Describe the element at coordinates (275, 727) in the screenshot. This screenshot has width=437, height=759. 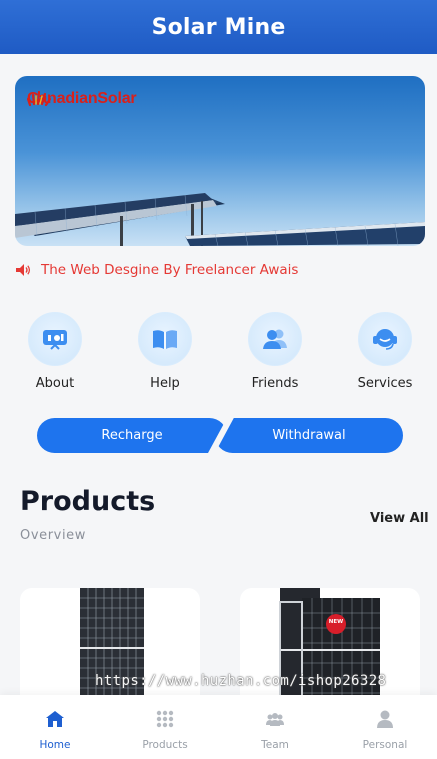
I see `tab-team: Team` at that location.